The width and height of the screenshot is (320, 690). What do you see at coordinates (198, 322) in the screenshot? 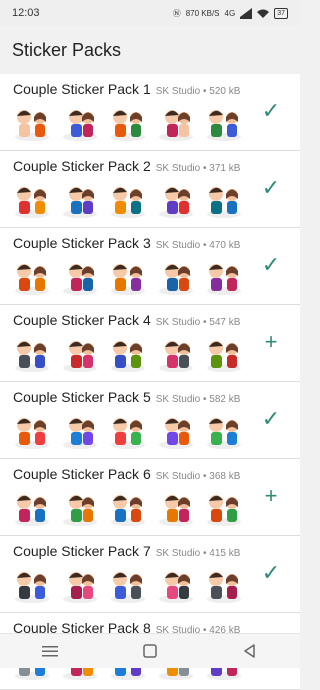
I see `pack-meta: SK Studio • 547 kB` at bounding box center [198, 322].